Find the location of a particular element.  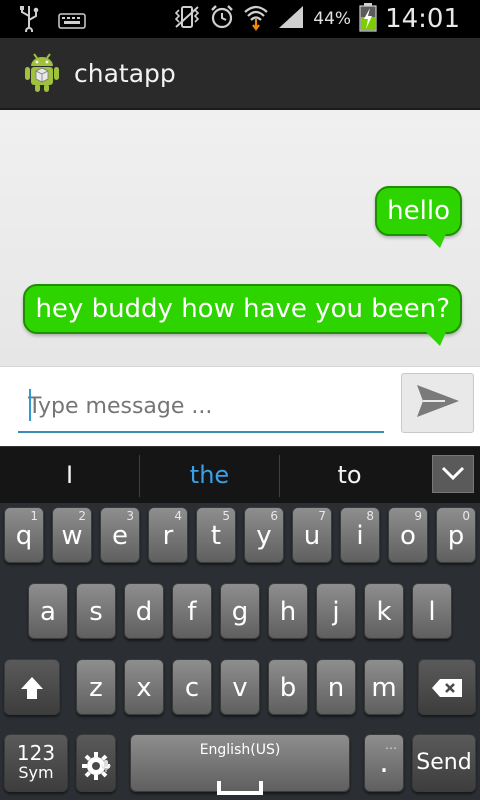

key-label: r is located at coordinates (168, 536).